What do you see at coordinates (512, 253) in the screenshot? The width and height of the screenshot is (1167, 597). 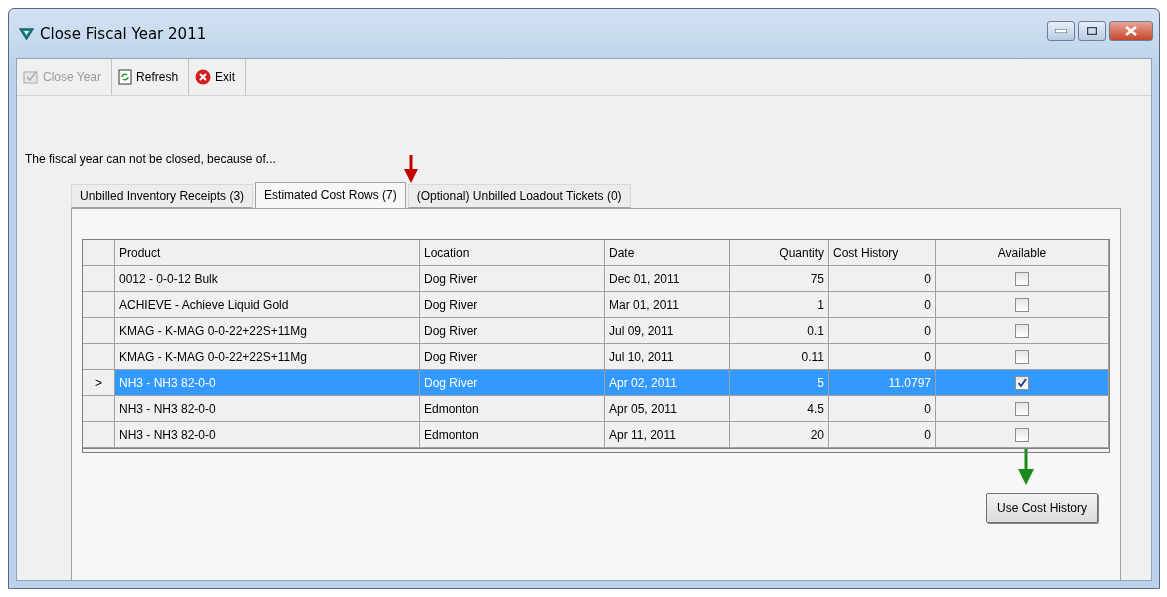 I see `column-header: Location` at bounding box center [512, 253].